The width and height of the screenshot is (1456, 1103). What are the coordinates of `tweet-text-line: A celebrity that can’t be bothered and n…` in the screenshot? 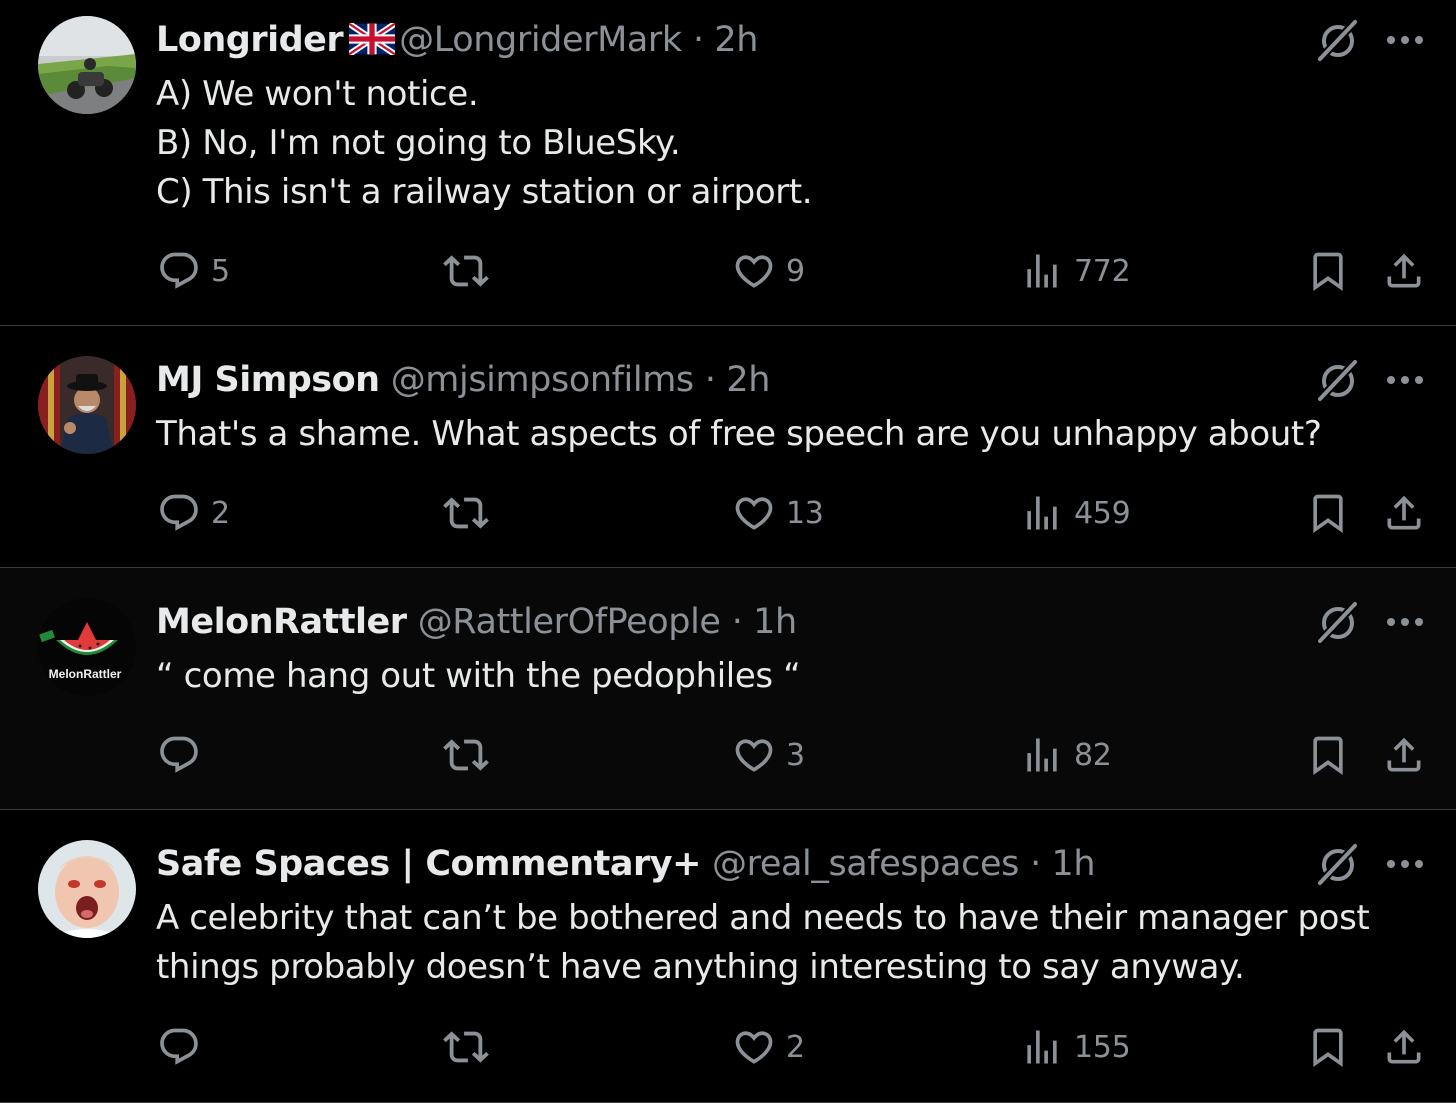 It's located at (763, 918).